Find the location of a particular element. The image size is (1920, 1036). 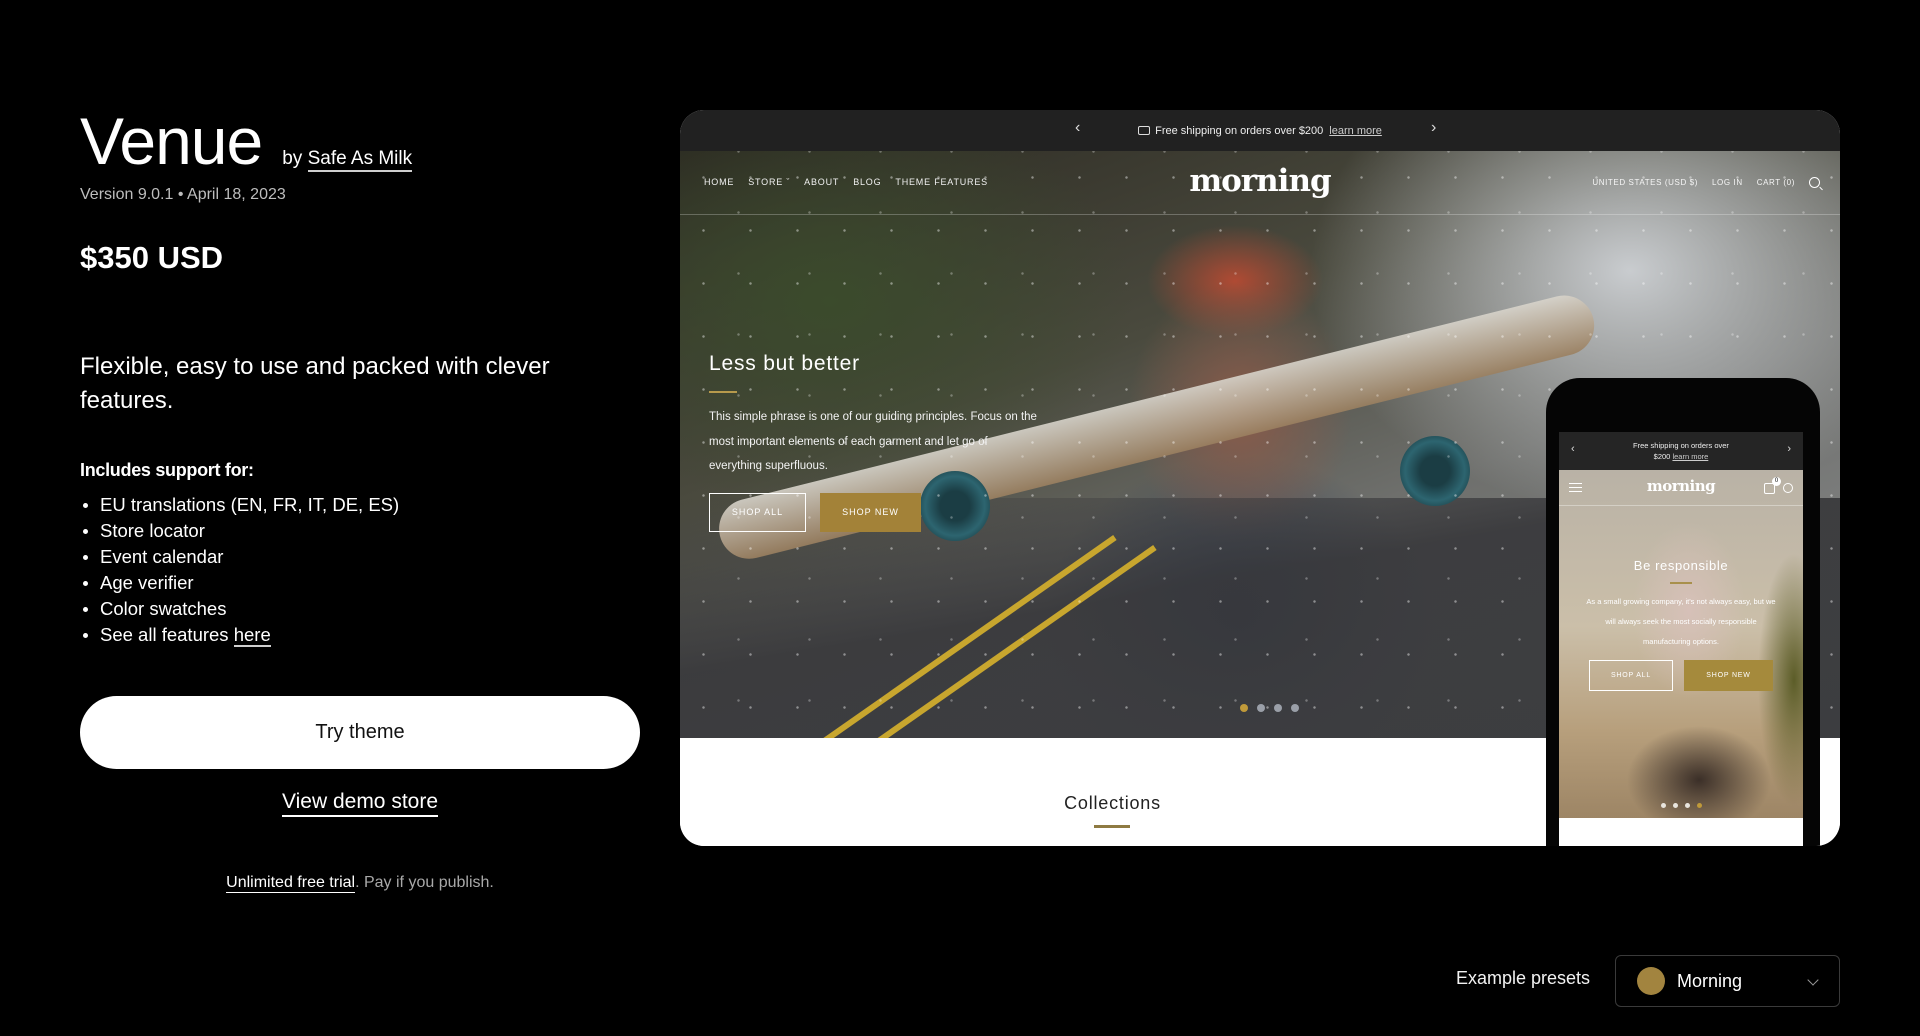

cart-link: CART (0) is located at coordinates (1776, 182).